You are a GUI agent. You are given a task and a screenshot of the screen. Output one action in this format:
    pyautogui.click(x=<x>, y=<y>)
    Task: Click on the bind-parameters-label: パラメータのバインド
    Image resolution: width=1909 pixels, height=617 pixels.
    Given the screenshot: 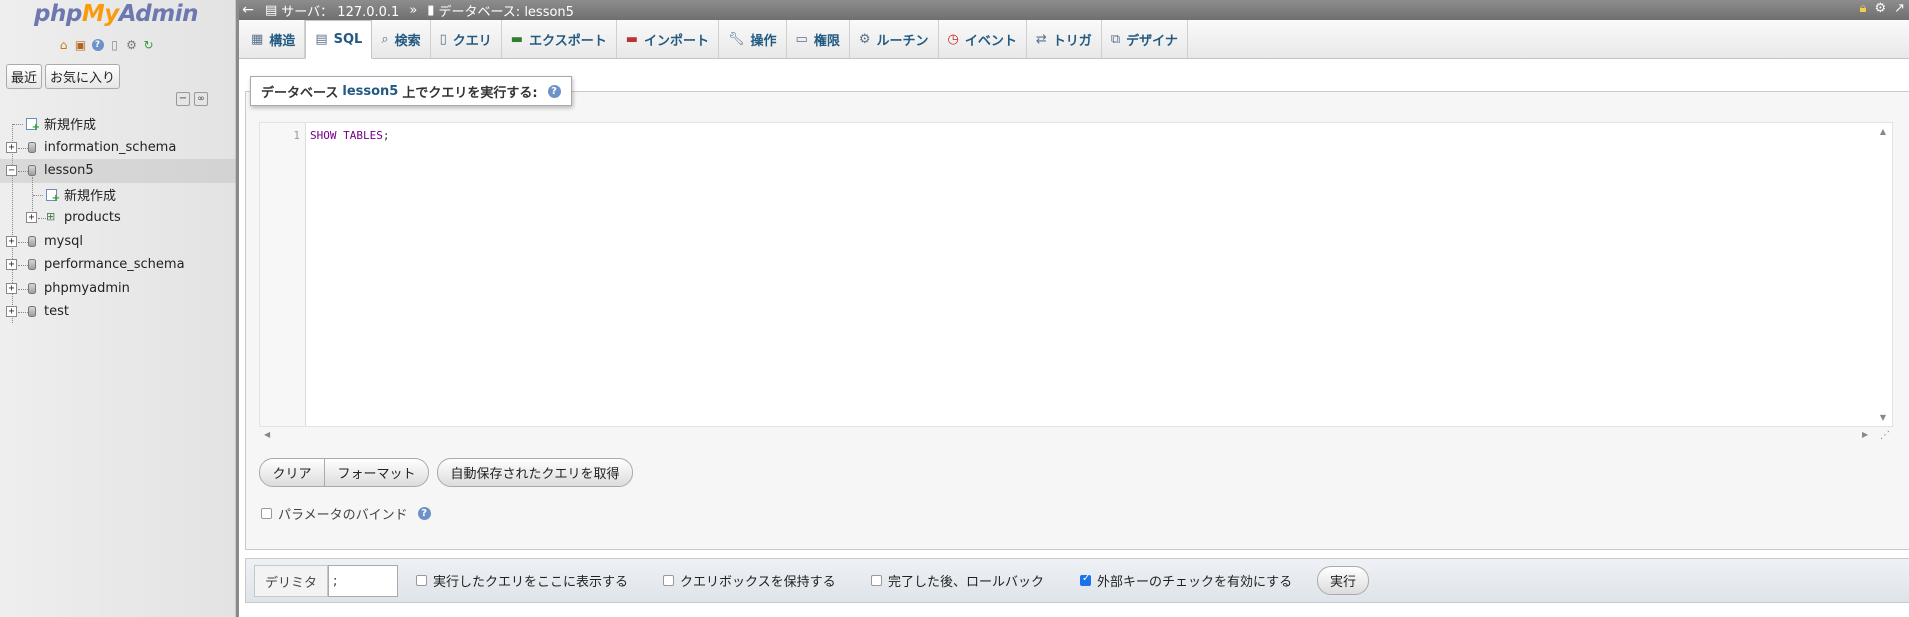 What is the action you would take?
    pyautogui.click(x=343, y=513)
    